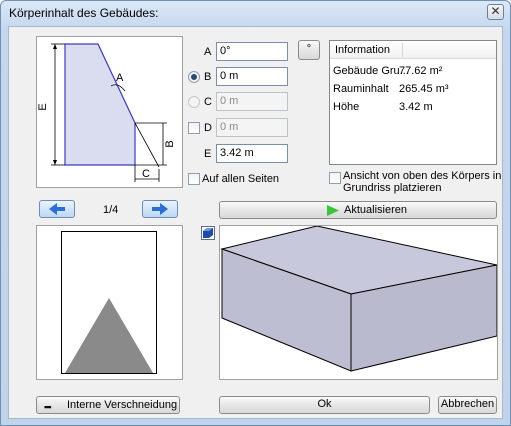  I want to click on intern-button: ▪▪▪ Interne Verschneidung, so click(108, 405).